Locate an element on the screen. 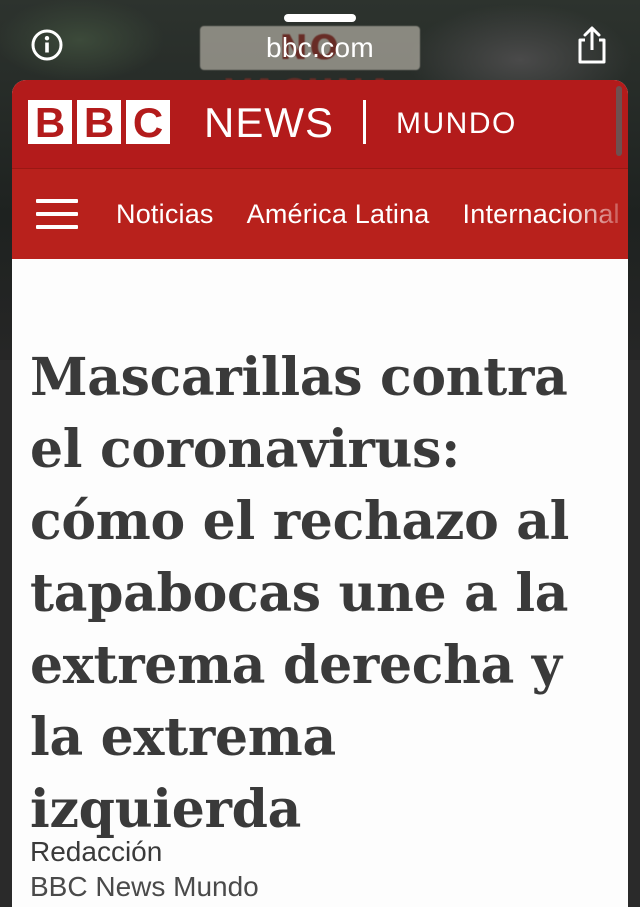 The image size is (640, 907). byline-outlet: BBC News Mundo is located at coordinates (144, 886).